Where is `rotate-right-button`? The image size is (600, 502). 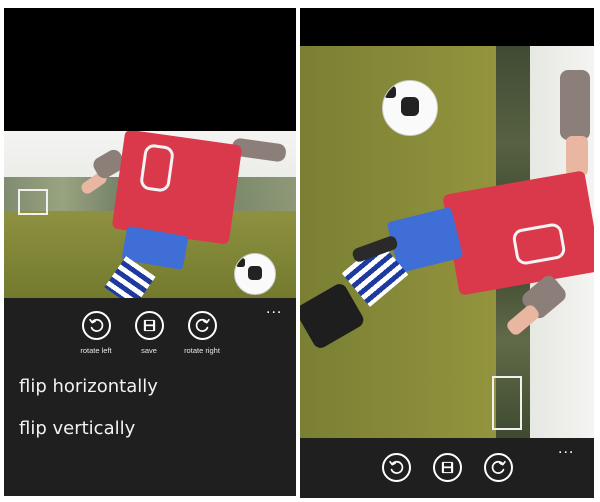
rotate-right-button is located at coordinates (498, 467).